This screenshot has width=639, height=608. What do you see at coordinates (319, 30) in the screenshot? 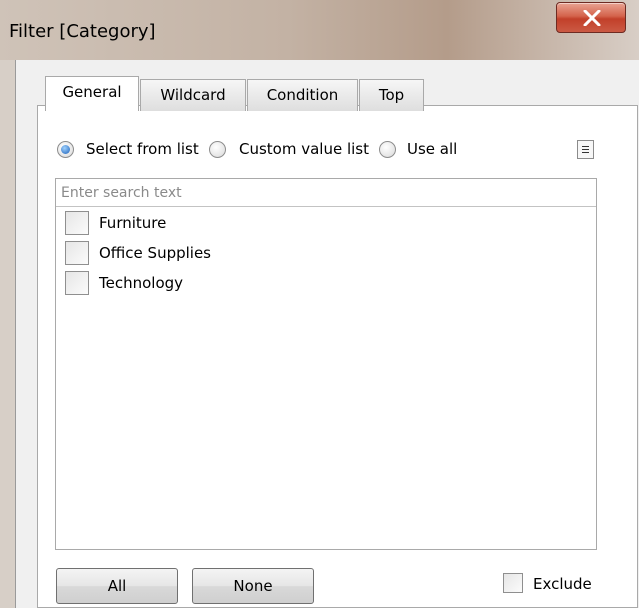
I see `title-bar: Filter [Category]` at bounding box center [319, 30].